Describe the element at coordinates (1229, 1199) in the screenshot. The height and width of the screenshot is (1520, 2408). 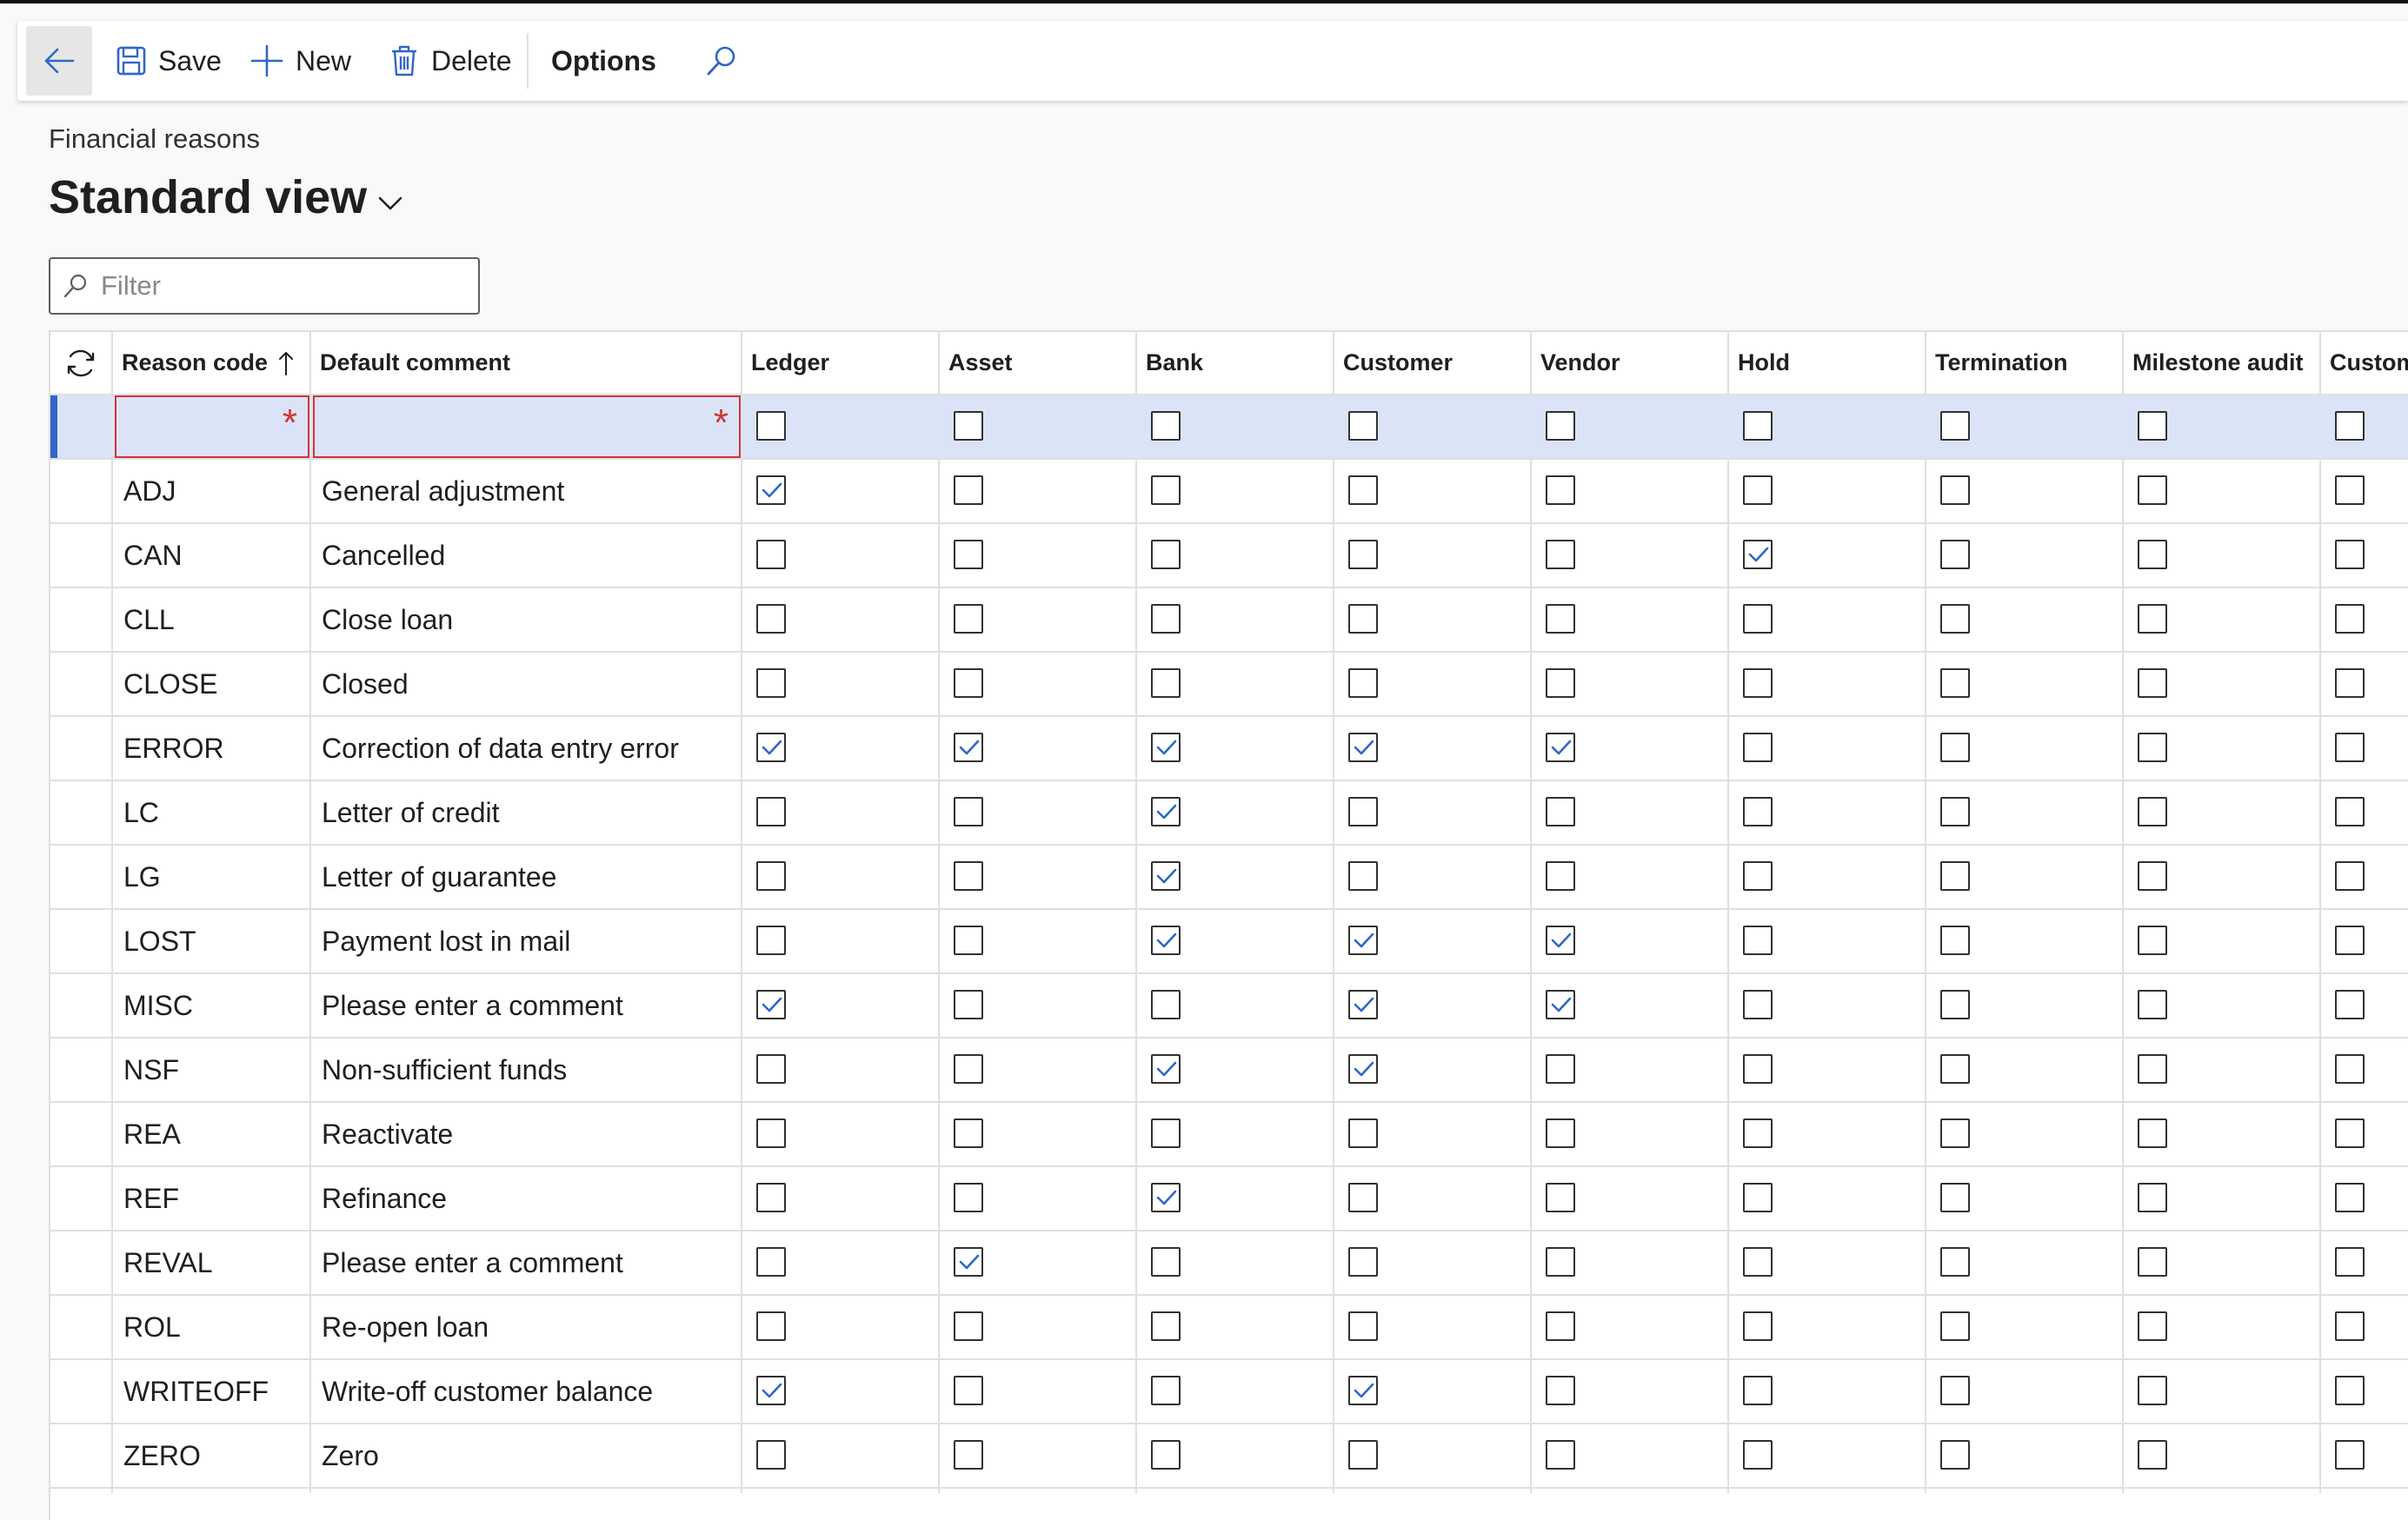
I see `table-row: REF Refinance` at that location.